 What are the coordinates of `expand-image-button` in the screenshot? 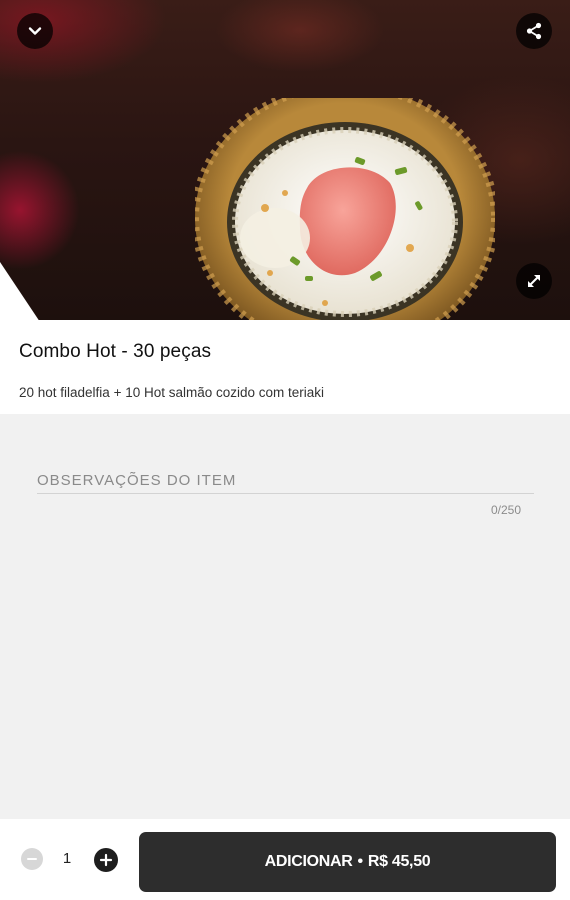 It's located at (534, 281).